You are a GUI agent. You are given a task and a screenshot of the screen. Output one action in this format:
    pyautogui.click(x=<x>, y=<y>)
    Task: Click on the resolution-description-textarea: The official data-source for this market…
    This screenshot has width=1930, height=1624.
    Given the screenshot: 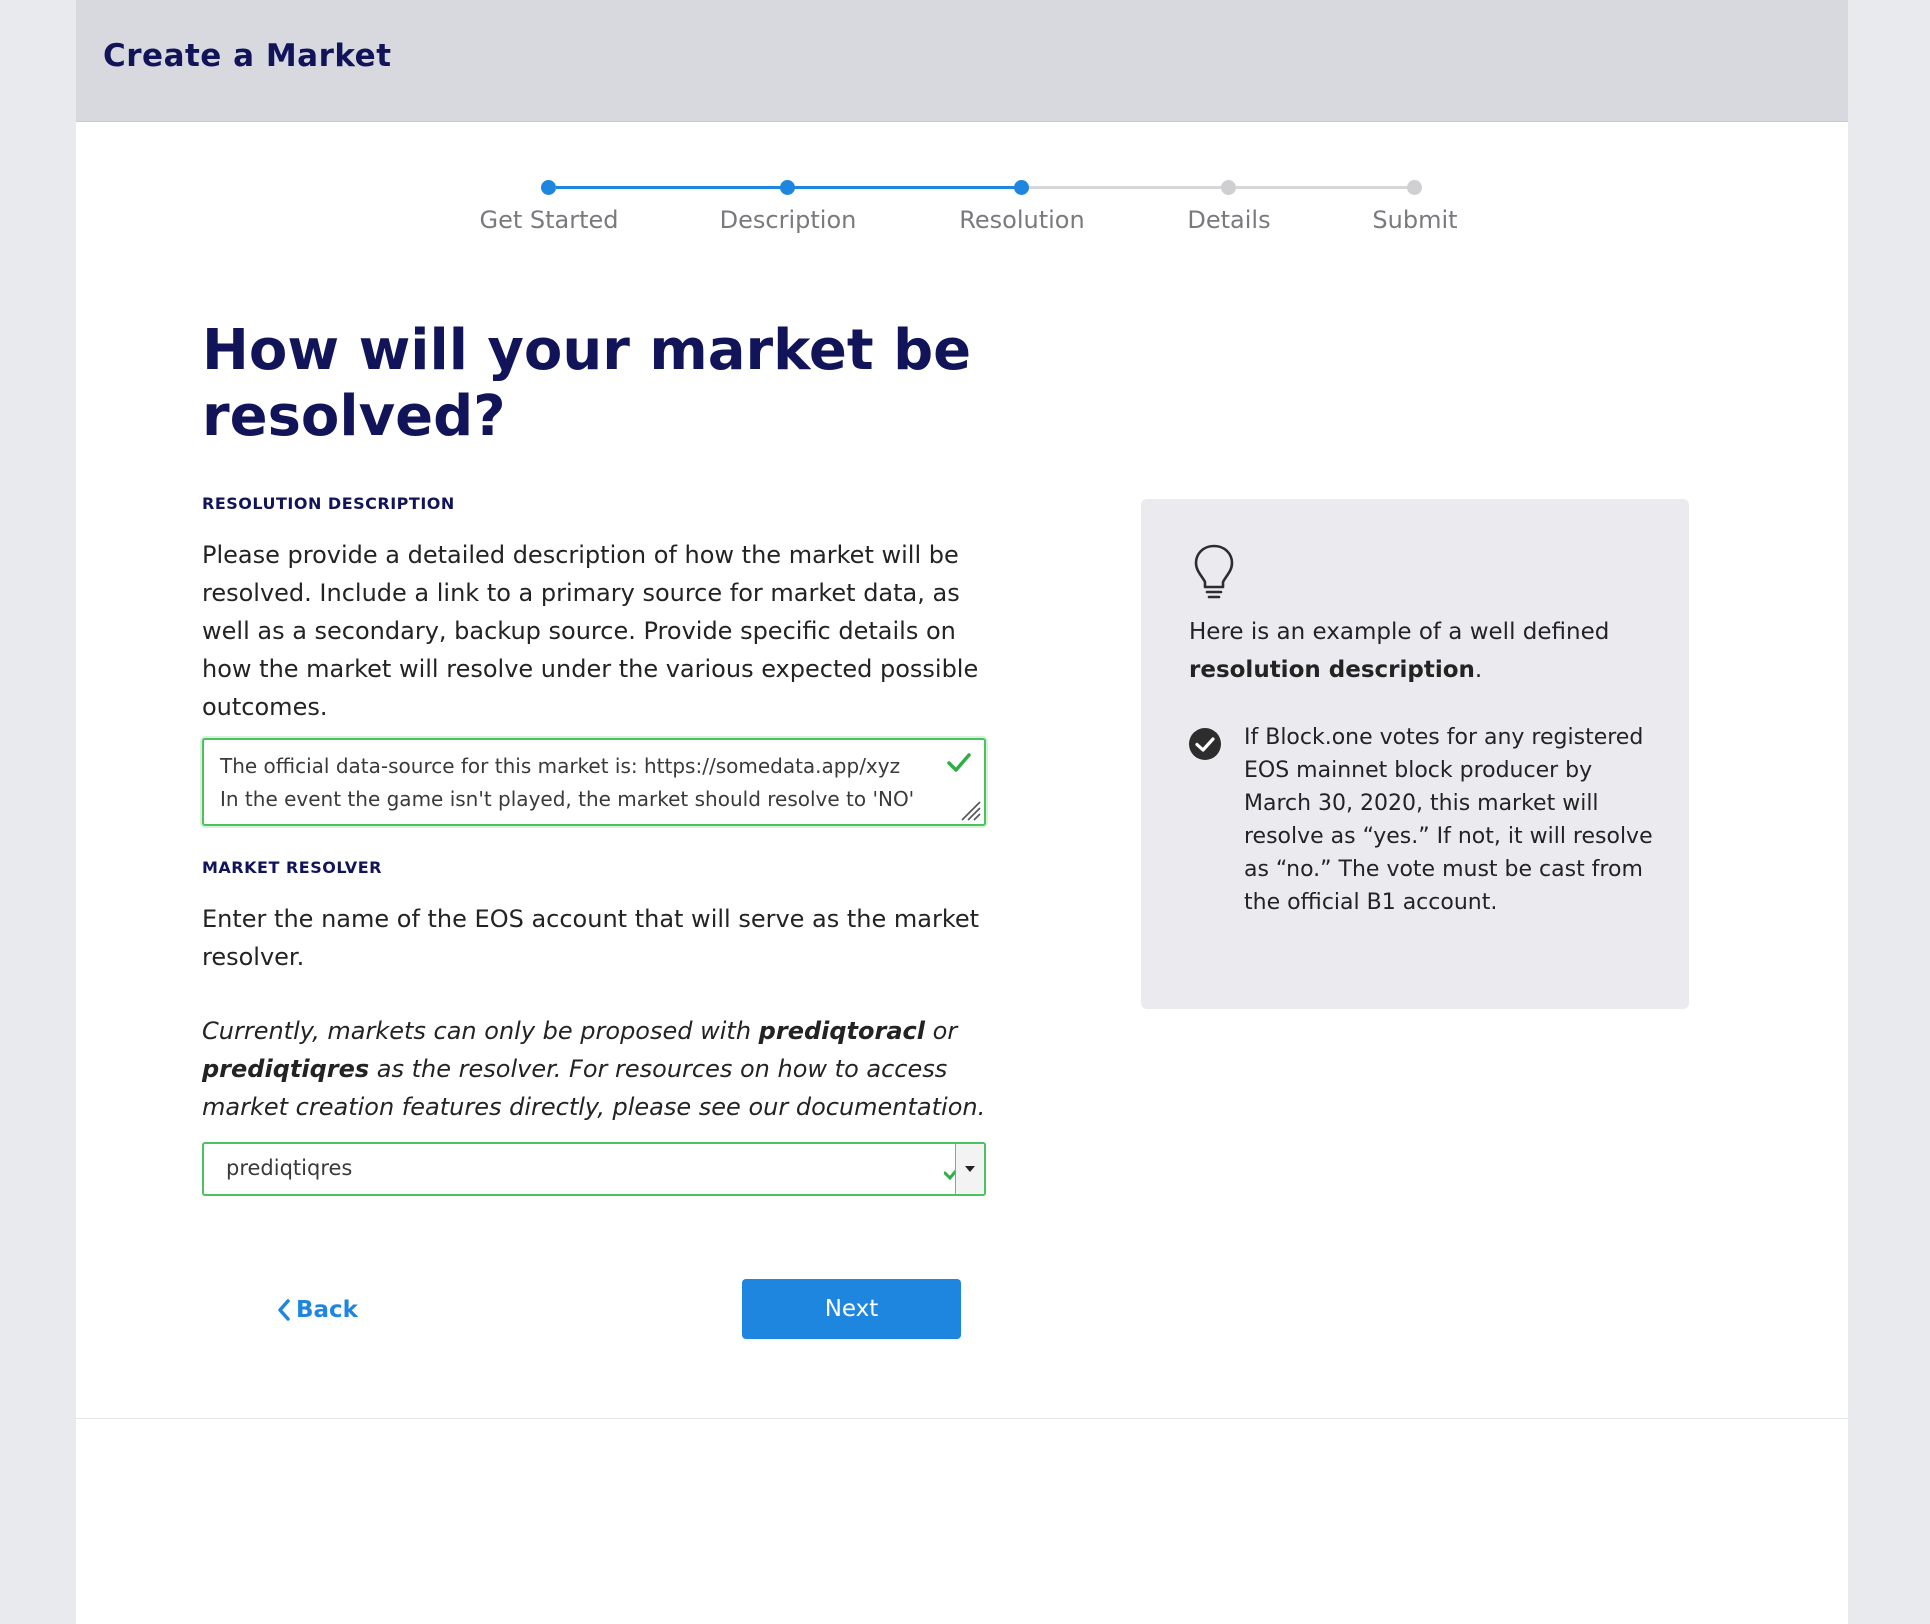 What is the action you would take?
    pyautogui.click(x=594, y=782)
    